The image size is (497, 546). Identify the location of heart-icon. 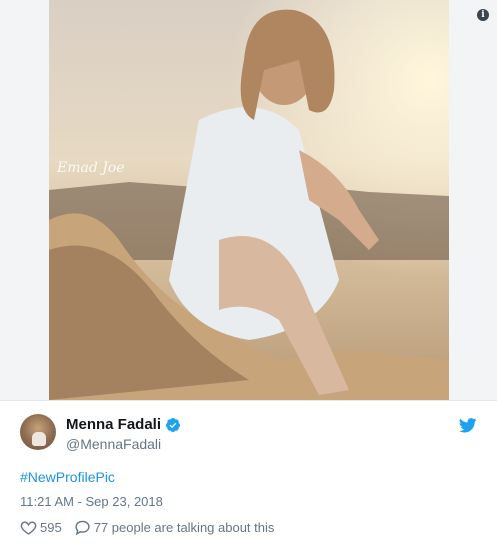
(28, 528).